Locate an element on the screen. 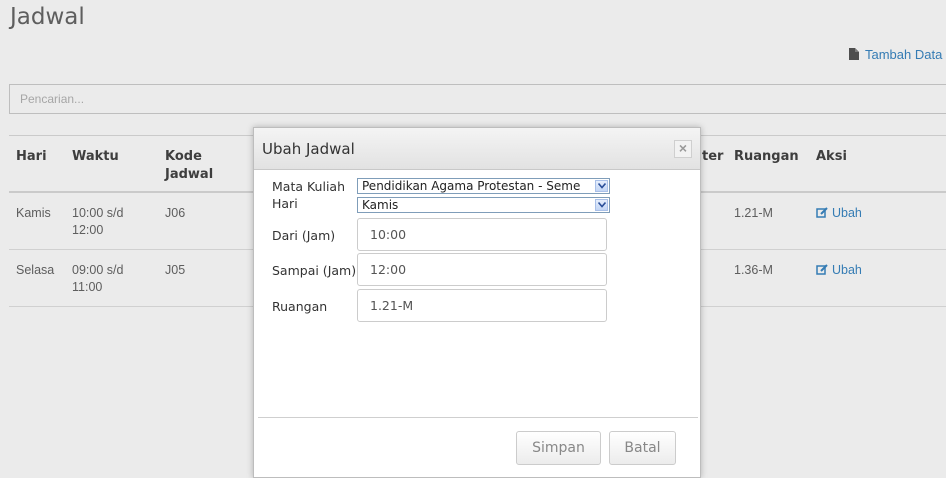 Image resolution: width=946 pixels, height=478 pixels. hari-value: Kamis is located at coordinates (380, 205).